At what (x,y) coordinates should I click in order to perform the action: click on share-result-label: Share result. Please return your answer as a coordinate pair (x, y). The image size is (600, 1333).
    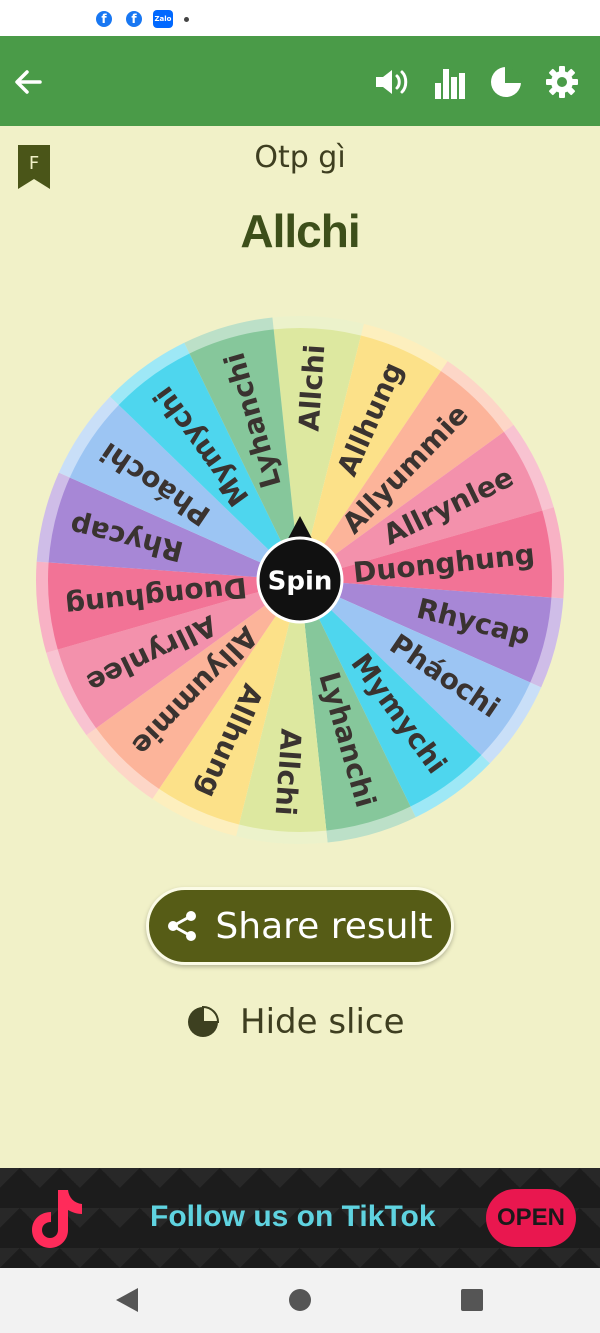
    Looking at the image, I should click on (324, 926).